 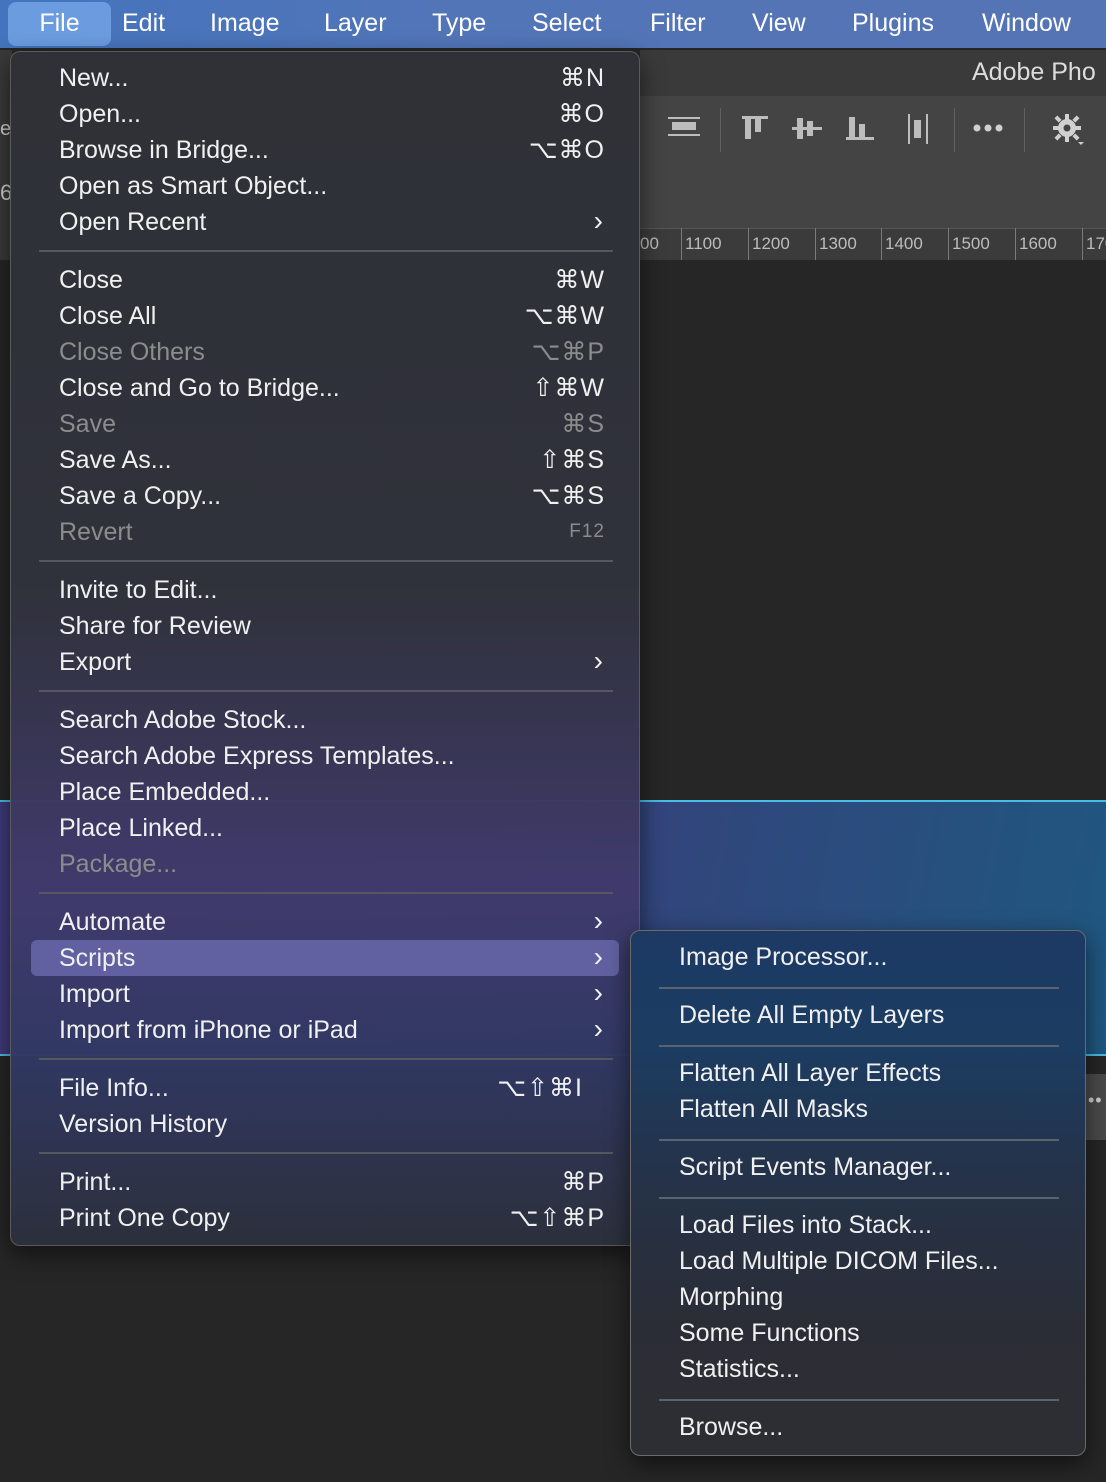 What do you see at coordinates (771, 243) in the screenshot?
I see `ruler-label: 1200` at bounding box center [771, 243].